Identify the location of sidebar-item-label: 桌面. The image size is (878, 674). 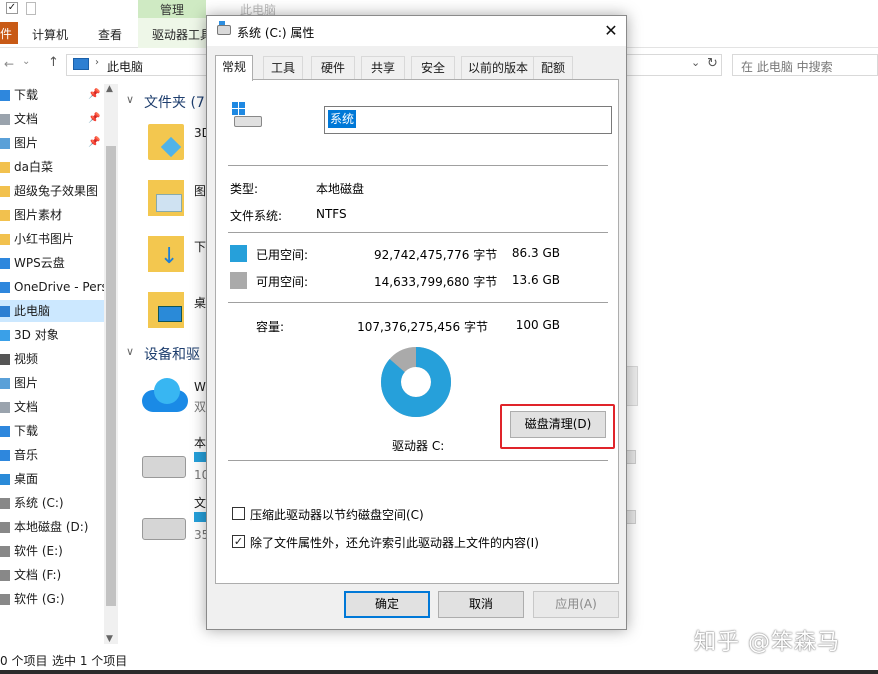
(26, 479).